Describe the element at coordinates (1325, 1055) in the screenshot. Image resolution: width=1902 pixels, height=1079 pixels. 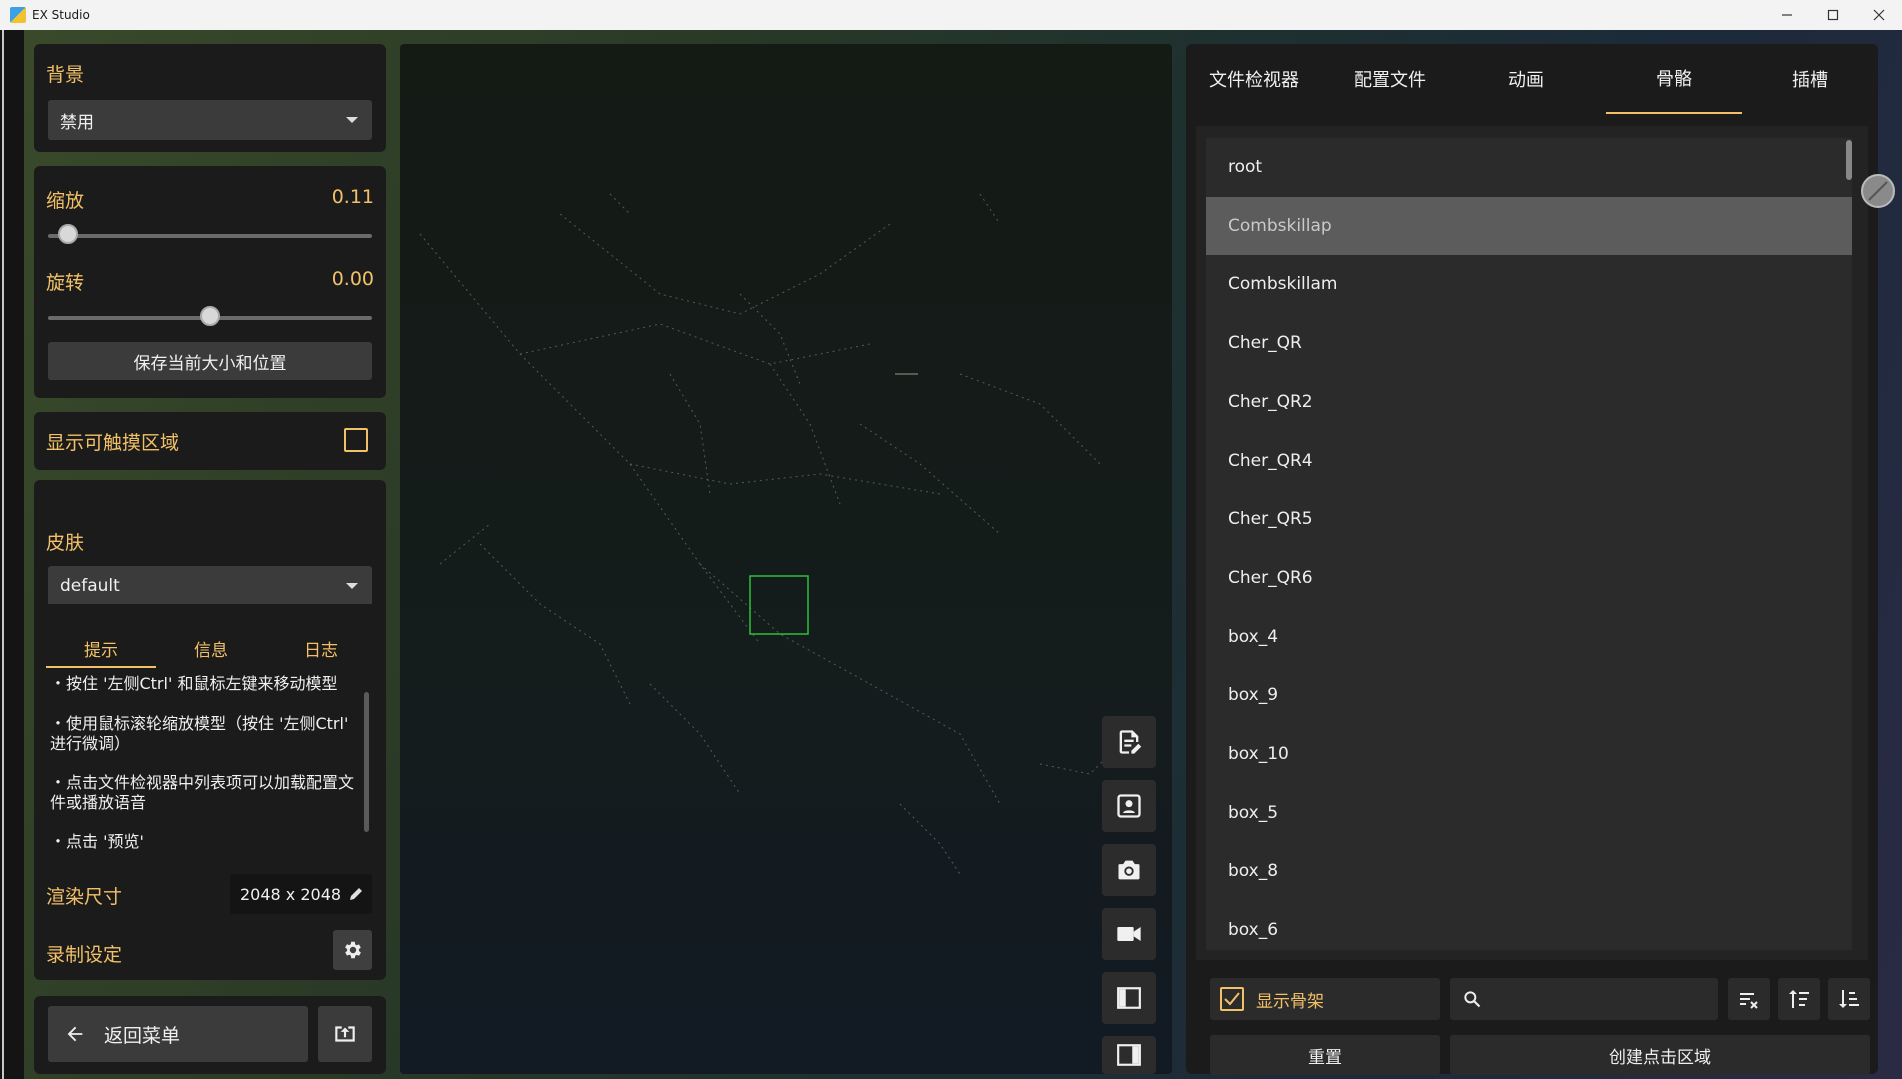
I see `reset-button: 重置` at that location.